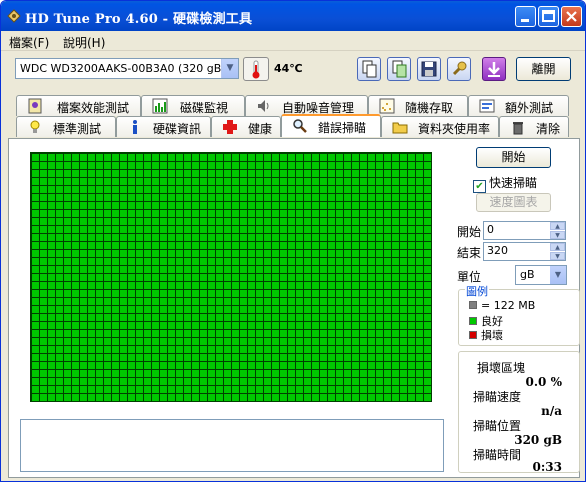 This screenshot has height=482, width=586. What do you see at coordinates (513, 202) in the screenshot?
I see `speed-map-button: 速度圖表` at bounding box center [513, 202].